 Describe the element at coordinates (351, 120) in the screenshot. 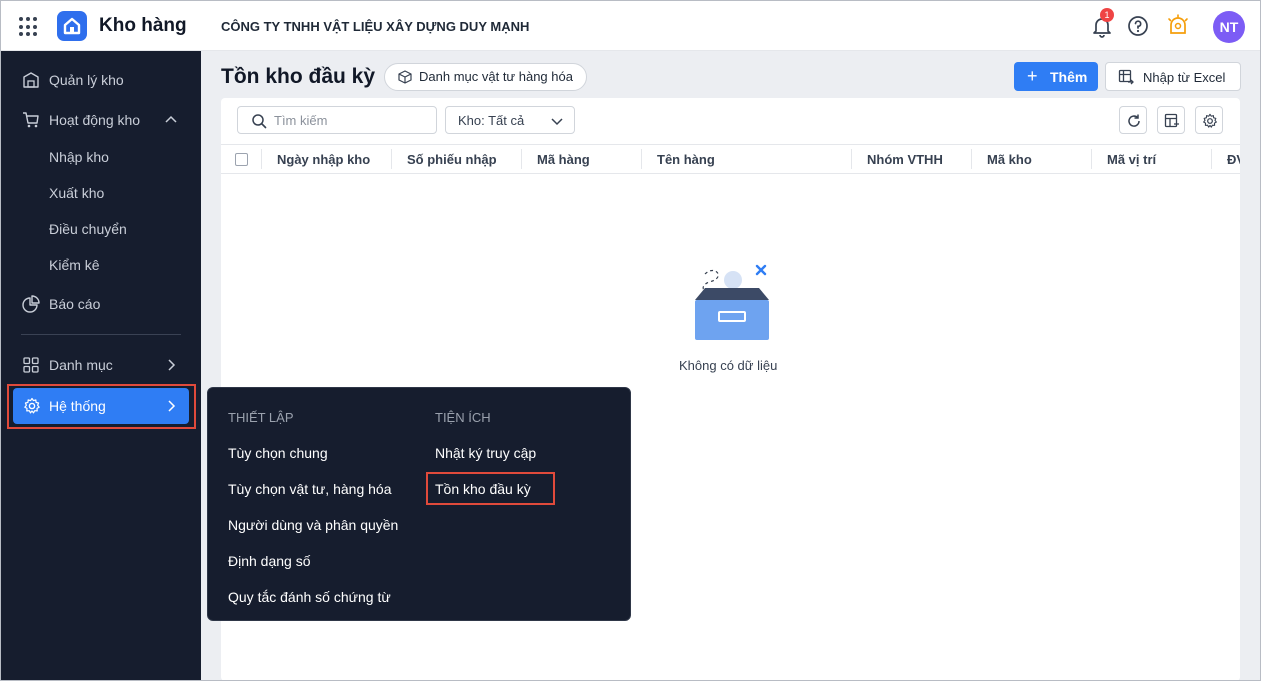

I see `search-input` at that location.